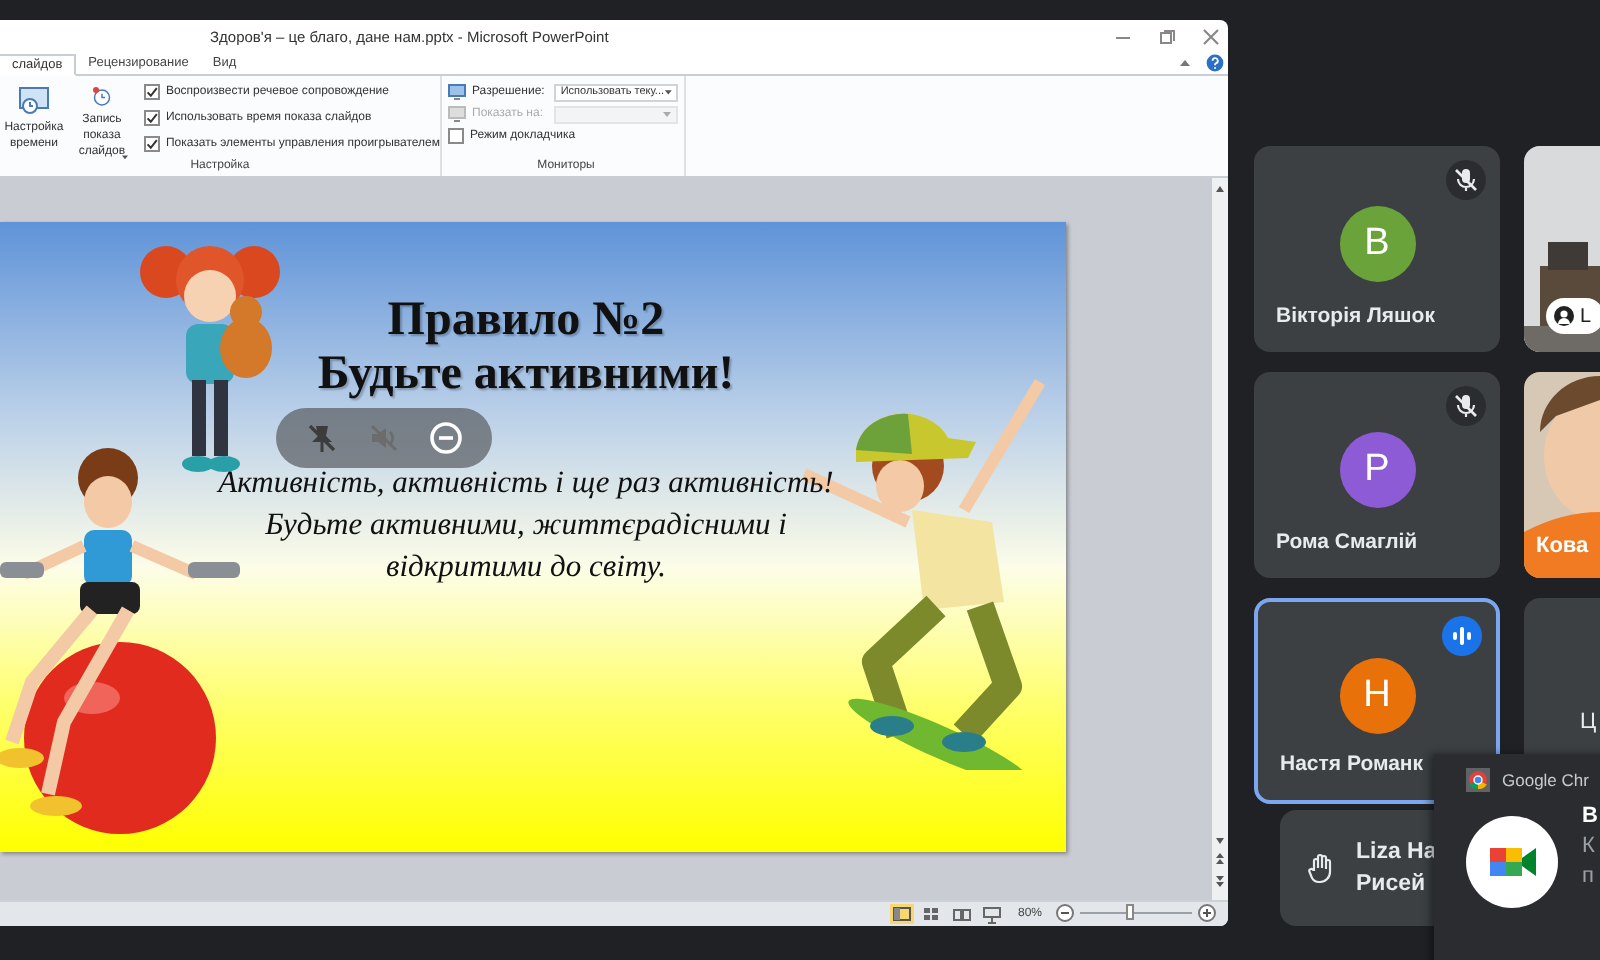 Image resolution: width=1600 pixels, height=960 pixels. Describe the element at coordinates (1377, 469) in the screenshot. I see `avatar: Р` at that location.